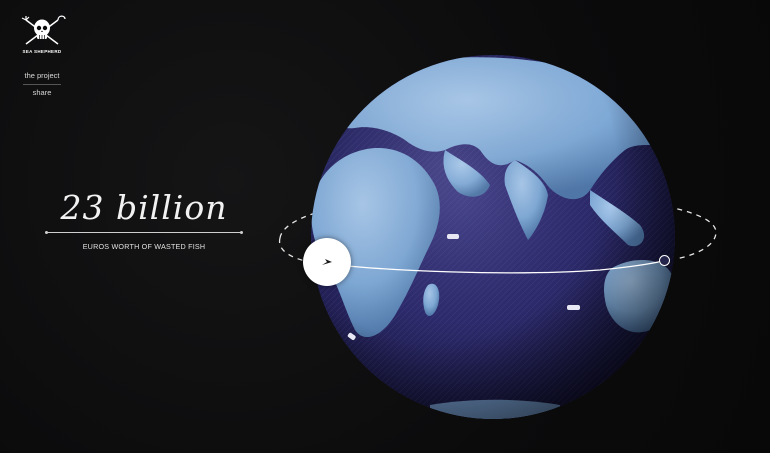 The height and width of the screenshot is (453, 770). I want to click on orbit-end-marker, so click(664, 260).